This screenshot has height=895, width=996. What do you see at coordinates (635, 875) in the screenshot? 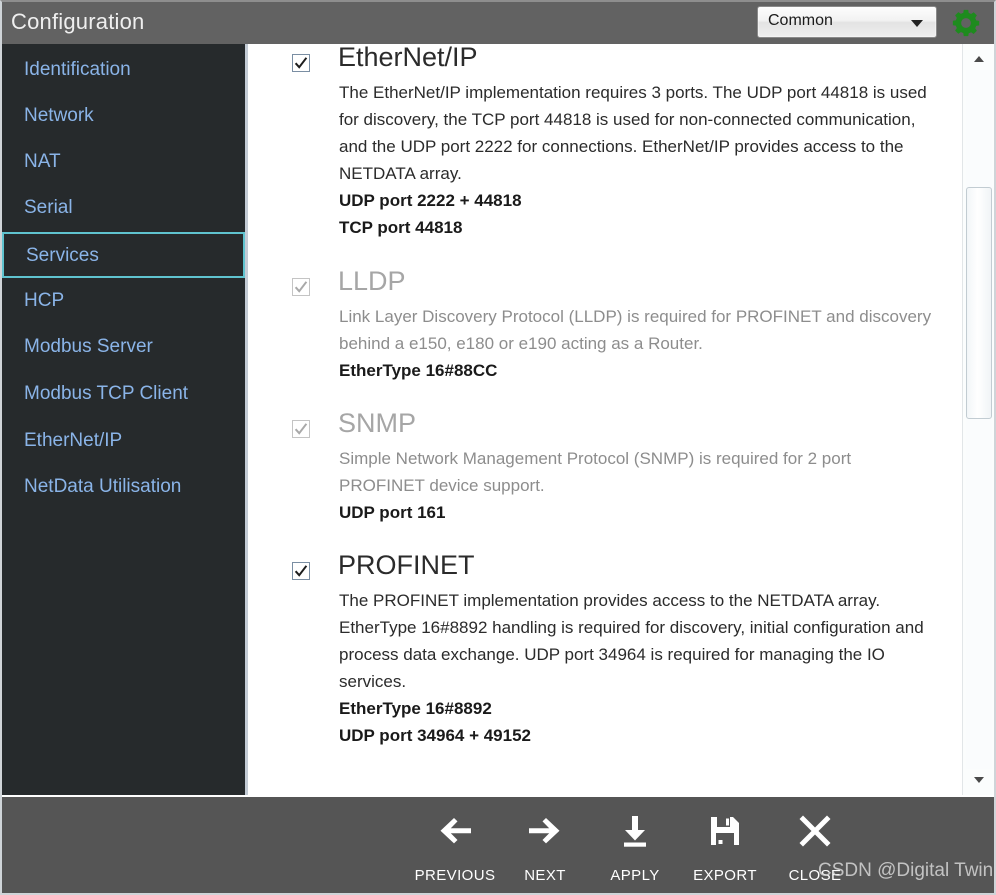
I see `toolbar-button-label: APPLY` at bounding box center [635, 875].